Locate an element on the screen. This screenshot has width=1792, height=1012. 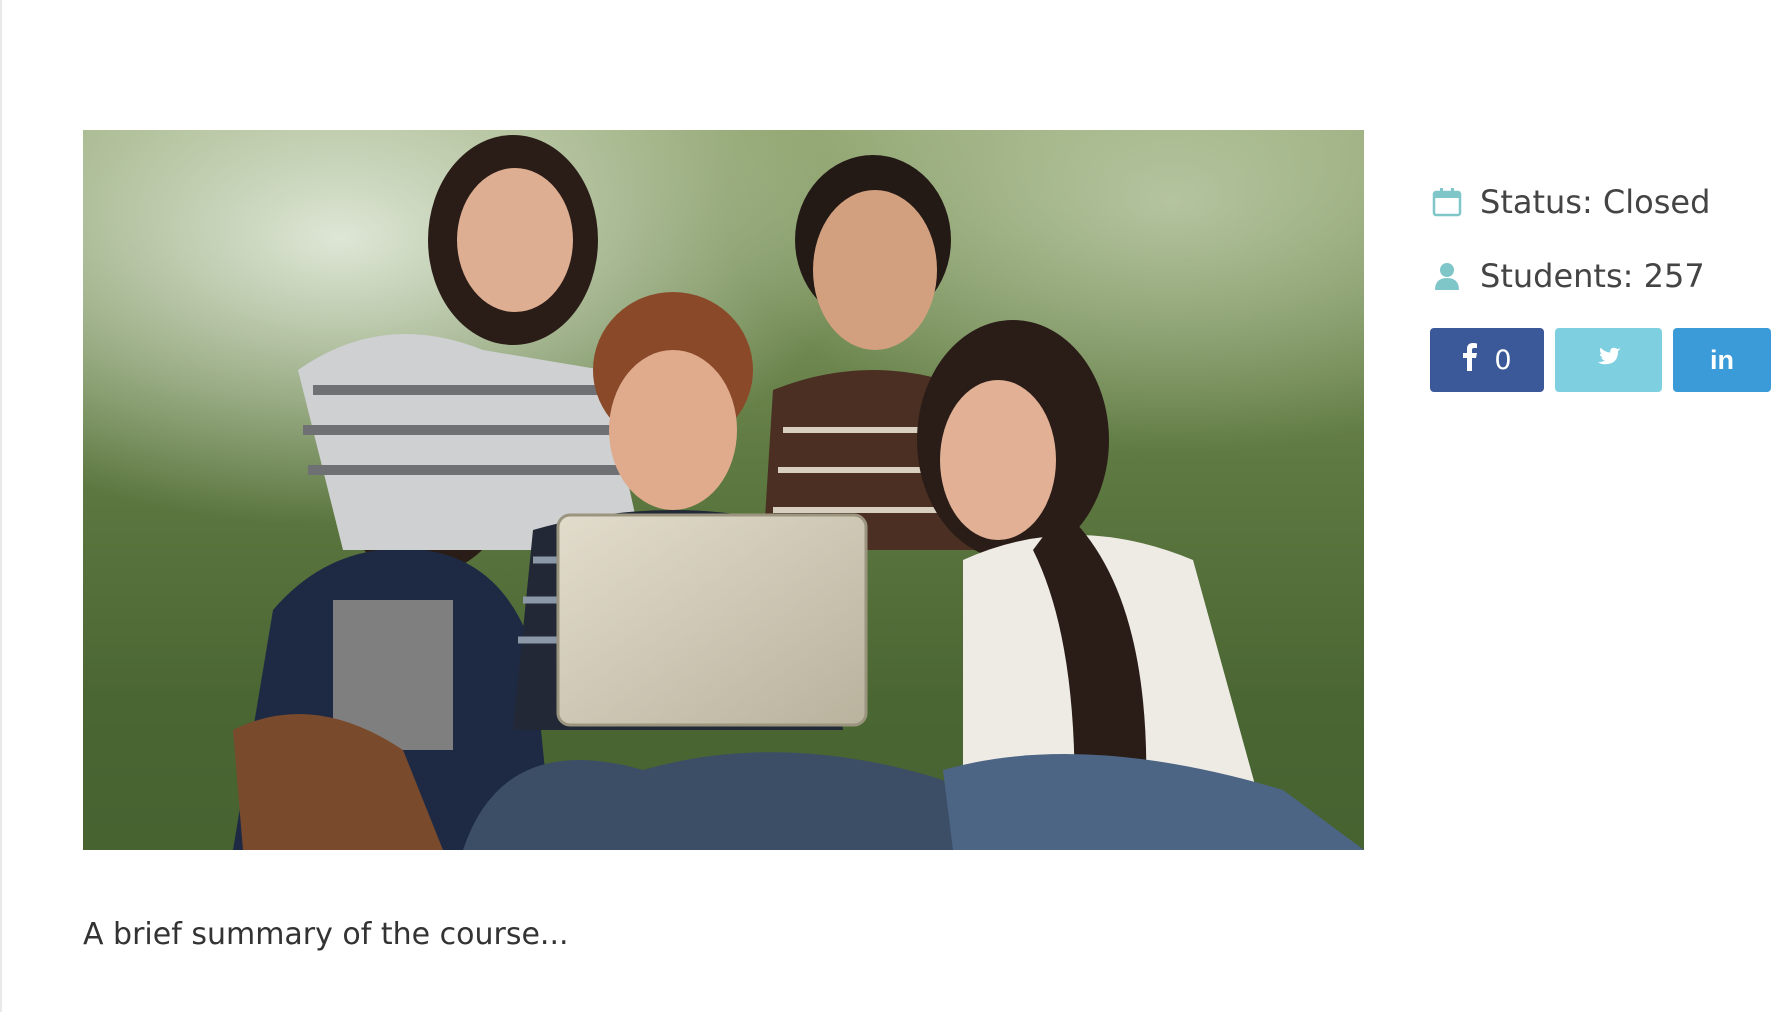
page-left-border is located at coordinates (1, 506).